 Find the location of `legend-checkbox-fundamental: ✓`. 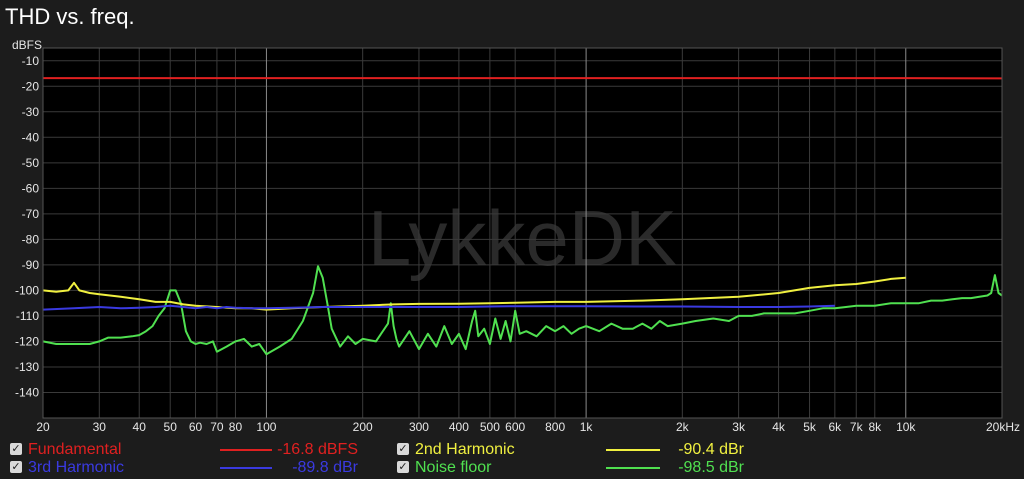

legend-checkbox-fundamental: ✓ is located at coordinates (16, 449).